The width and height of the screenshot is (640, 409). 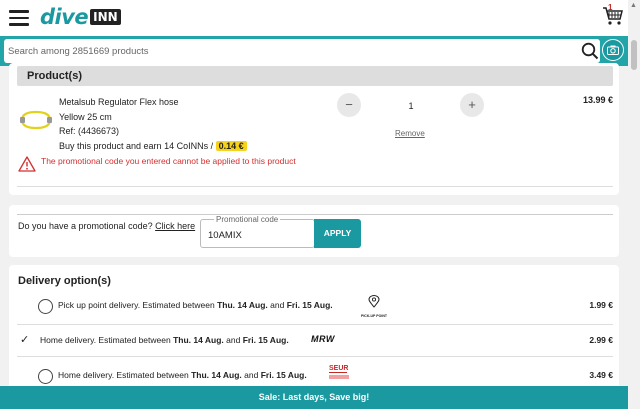 I want to click on logo: dive INN, so click(x=80, y=17).